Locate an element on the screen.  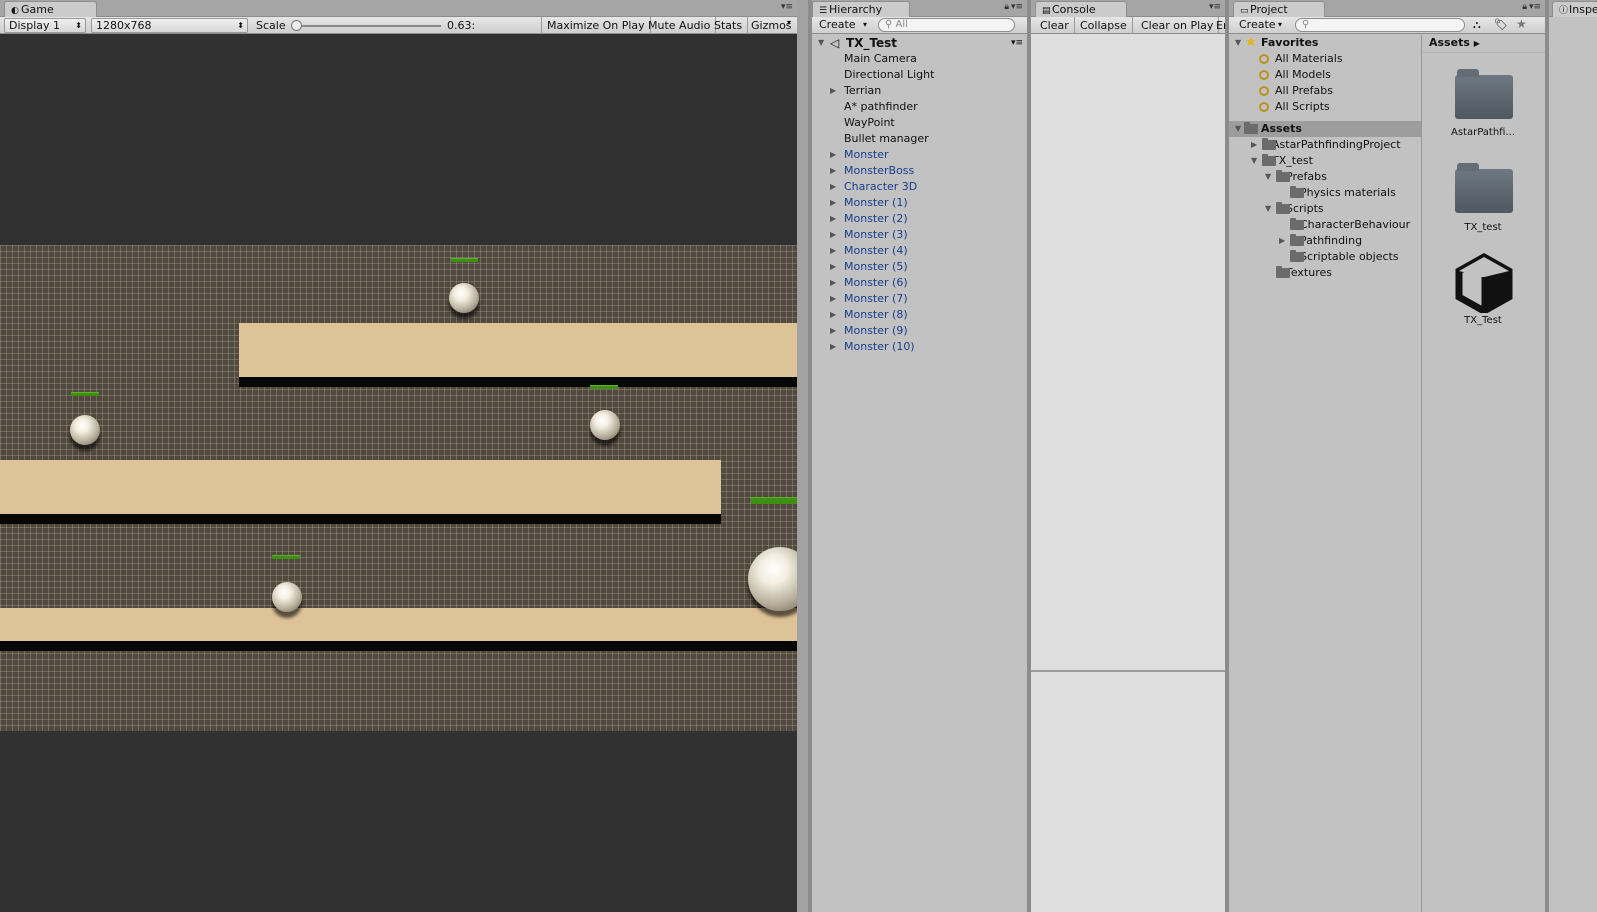
save-search-star-icon: ★ is located at coordinates (1521, 24).